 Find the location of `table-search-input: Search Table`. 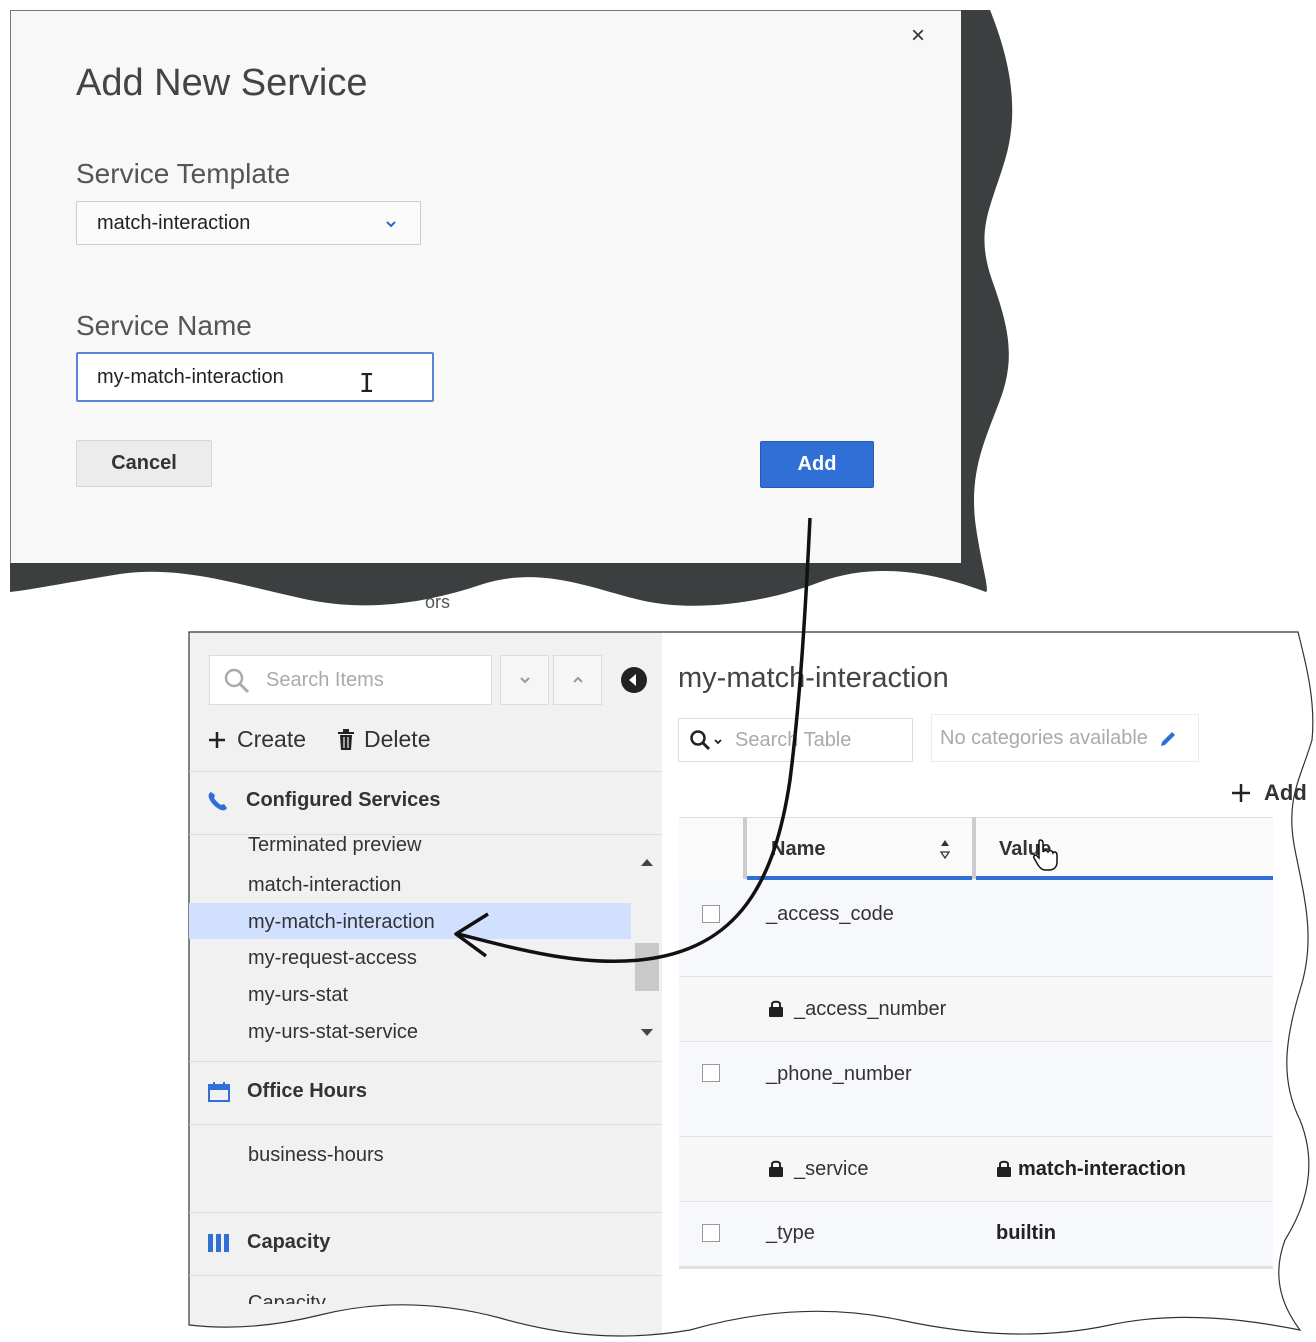

table-search-input: Search Table is located at coordinates (795, 740).